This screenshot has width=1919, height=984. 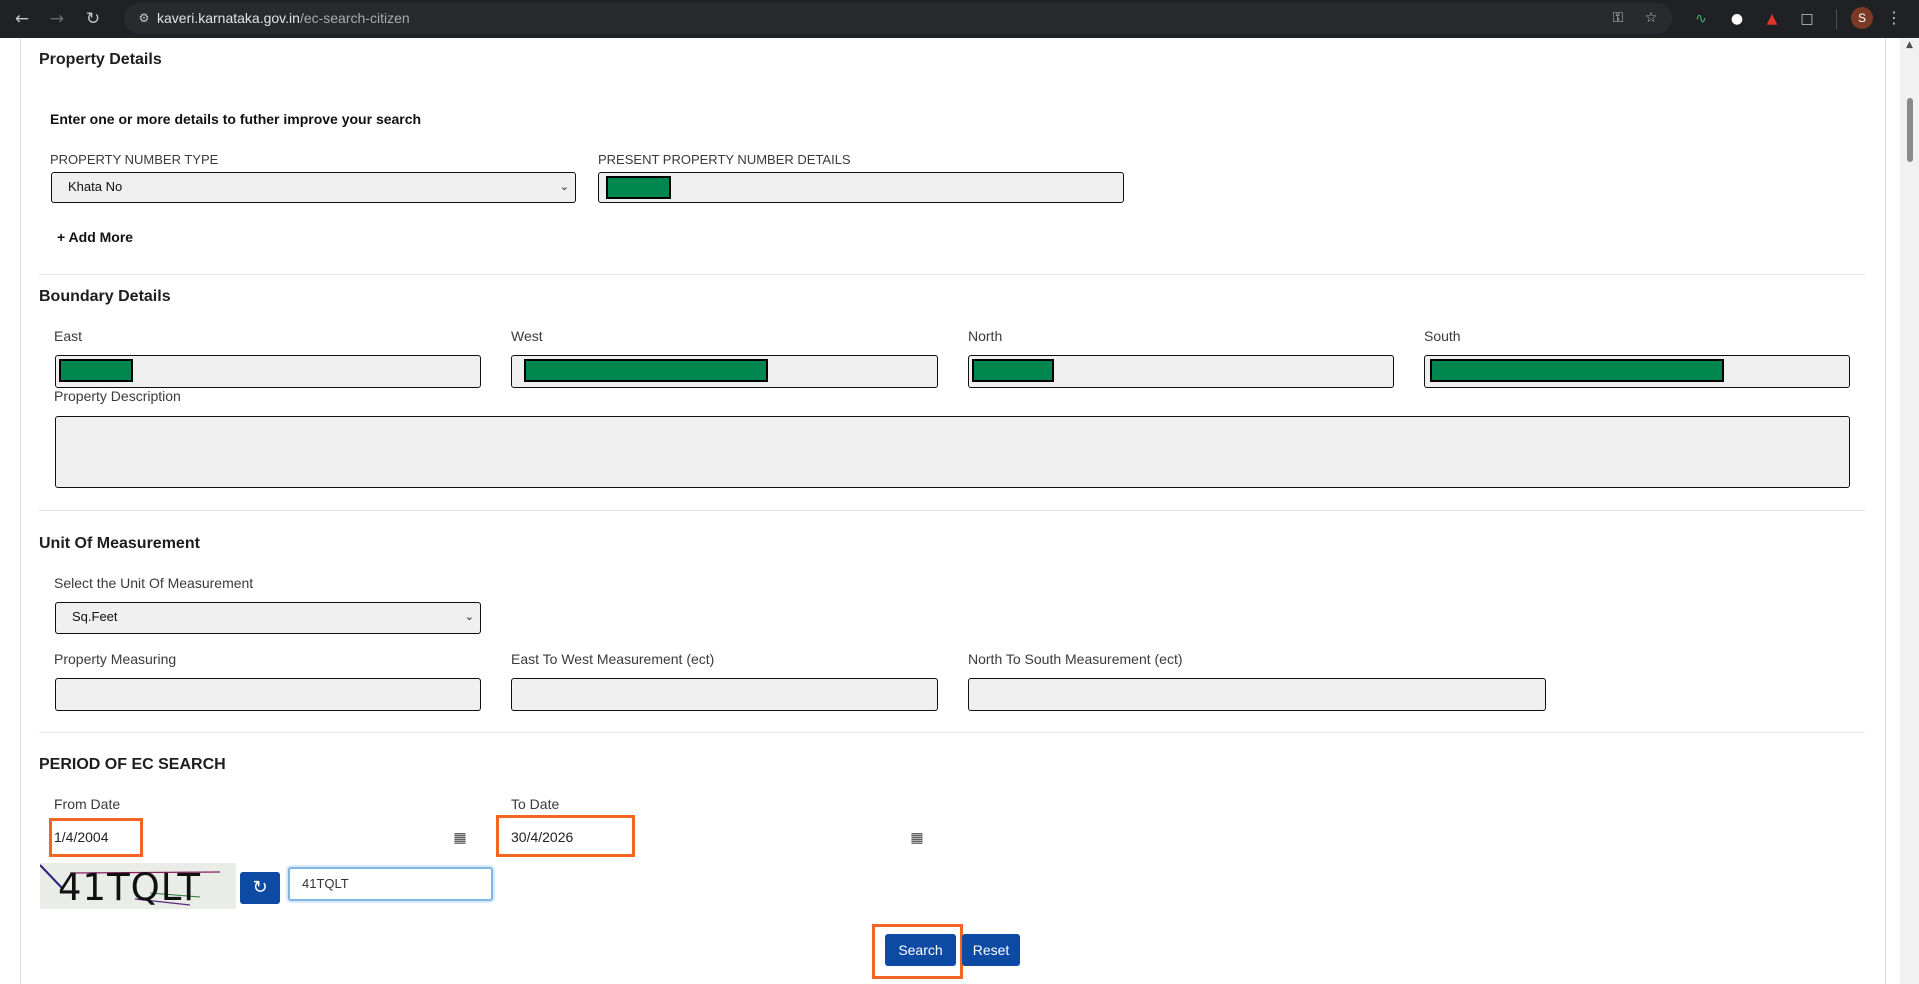 I want to click on east-west-measurement-input, so click(x=724, y=694).